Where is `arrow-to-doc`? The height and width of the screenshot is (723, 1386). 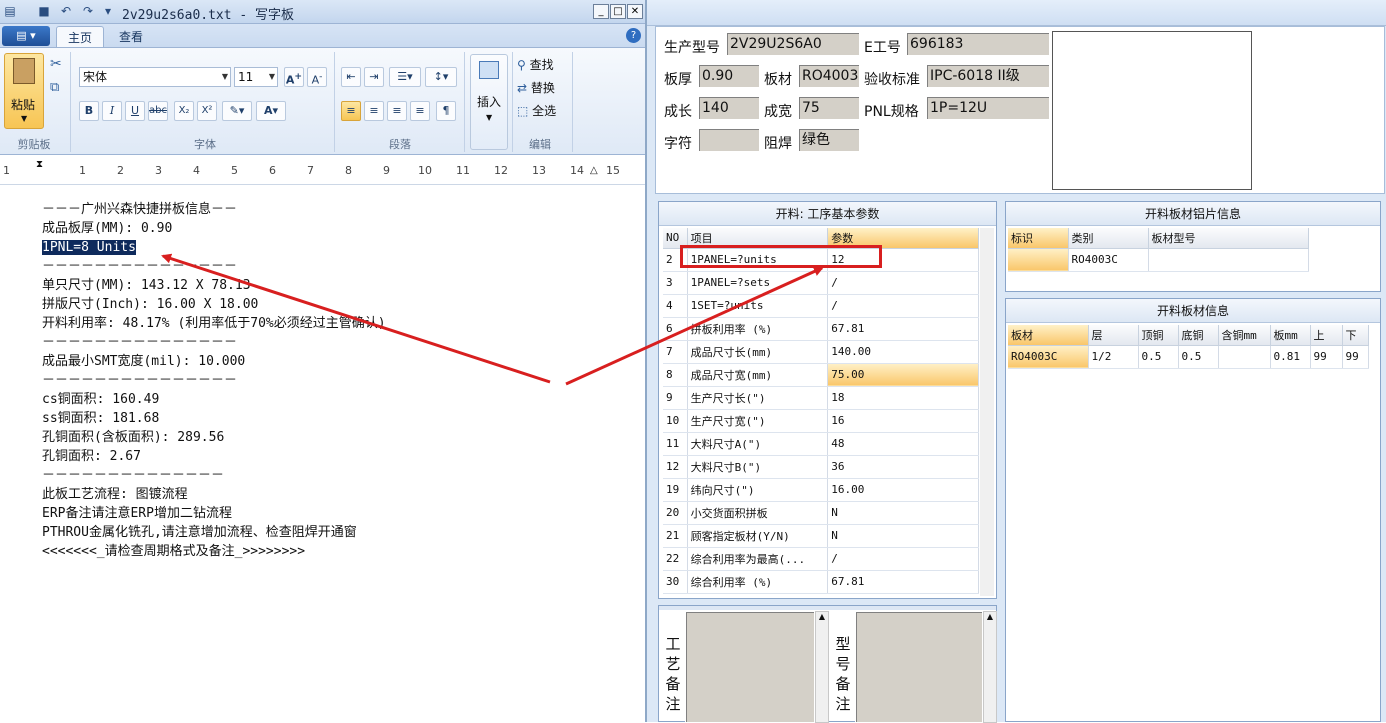 arrow-to-doc is located at coordinates (356, 318).